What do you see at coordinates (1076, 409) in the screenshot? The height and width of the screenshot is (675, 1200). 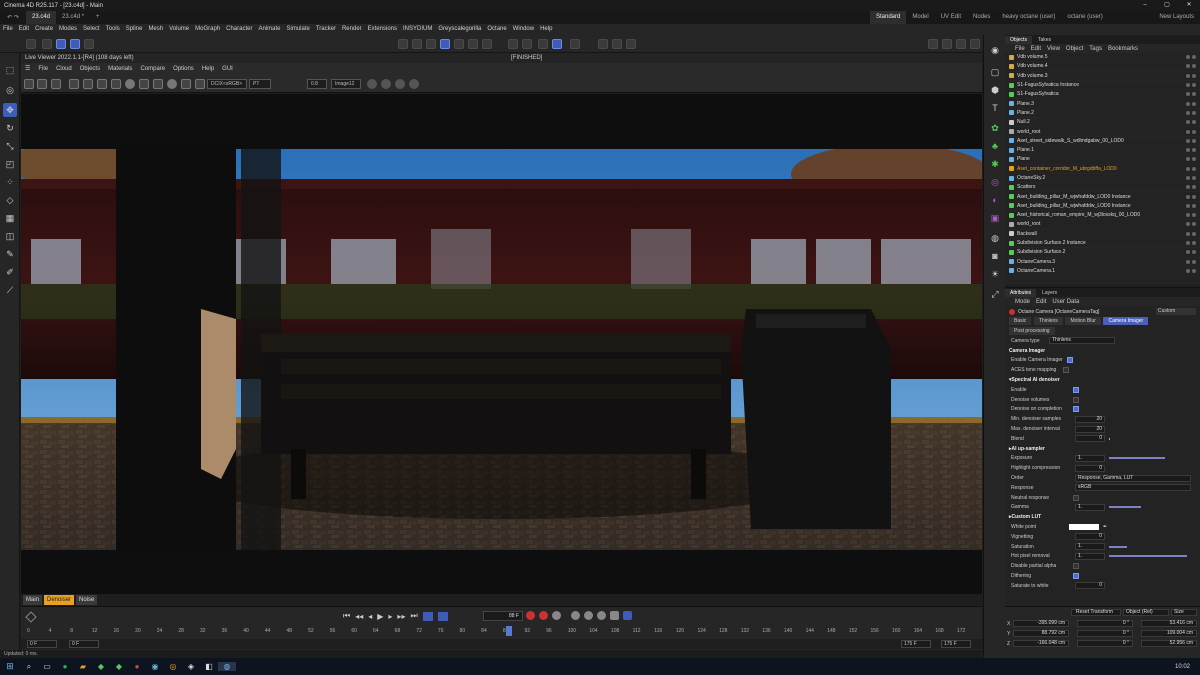 I see `denoise-completion-checkbox` at bounding box center [1076, 409].